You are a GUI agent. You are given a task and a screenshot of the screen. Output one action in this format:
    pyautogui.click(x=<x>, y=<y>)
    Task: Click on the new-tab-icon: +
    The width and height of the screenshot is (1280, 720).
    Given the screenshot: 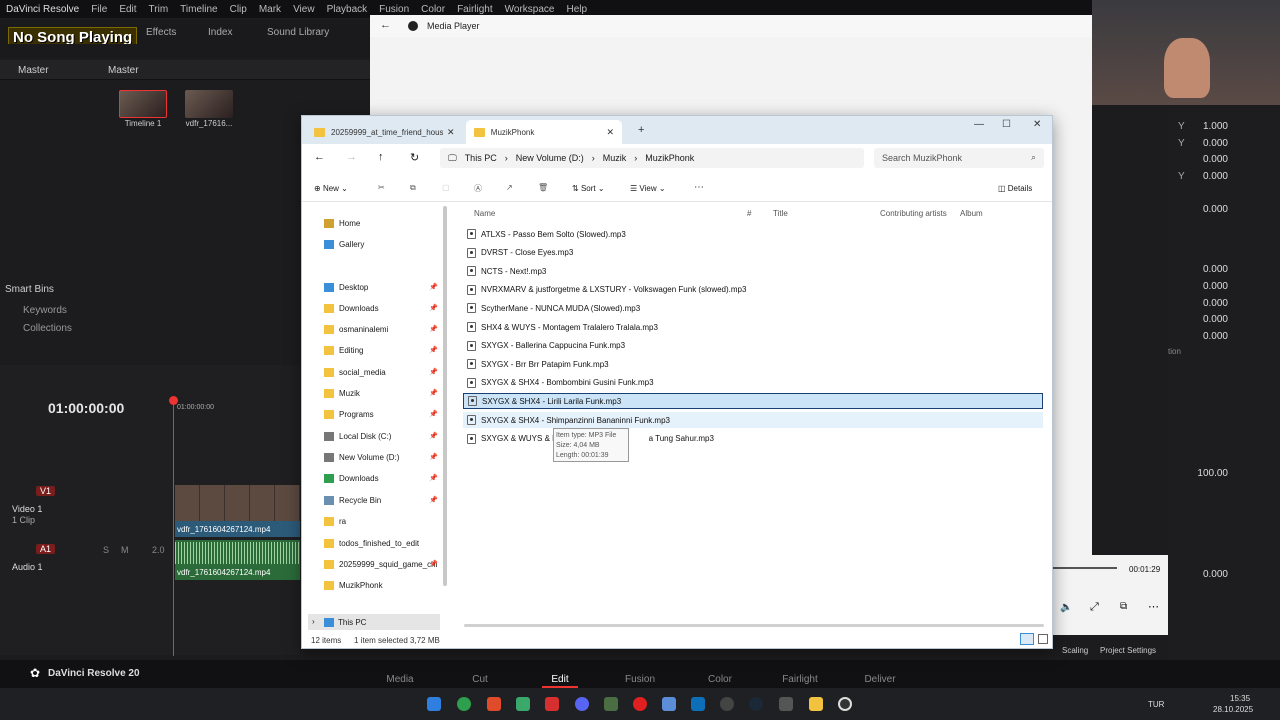 What is the action you would take?
    pyautogui.click(x=641, y=130)
    